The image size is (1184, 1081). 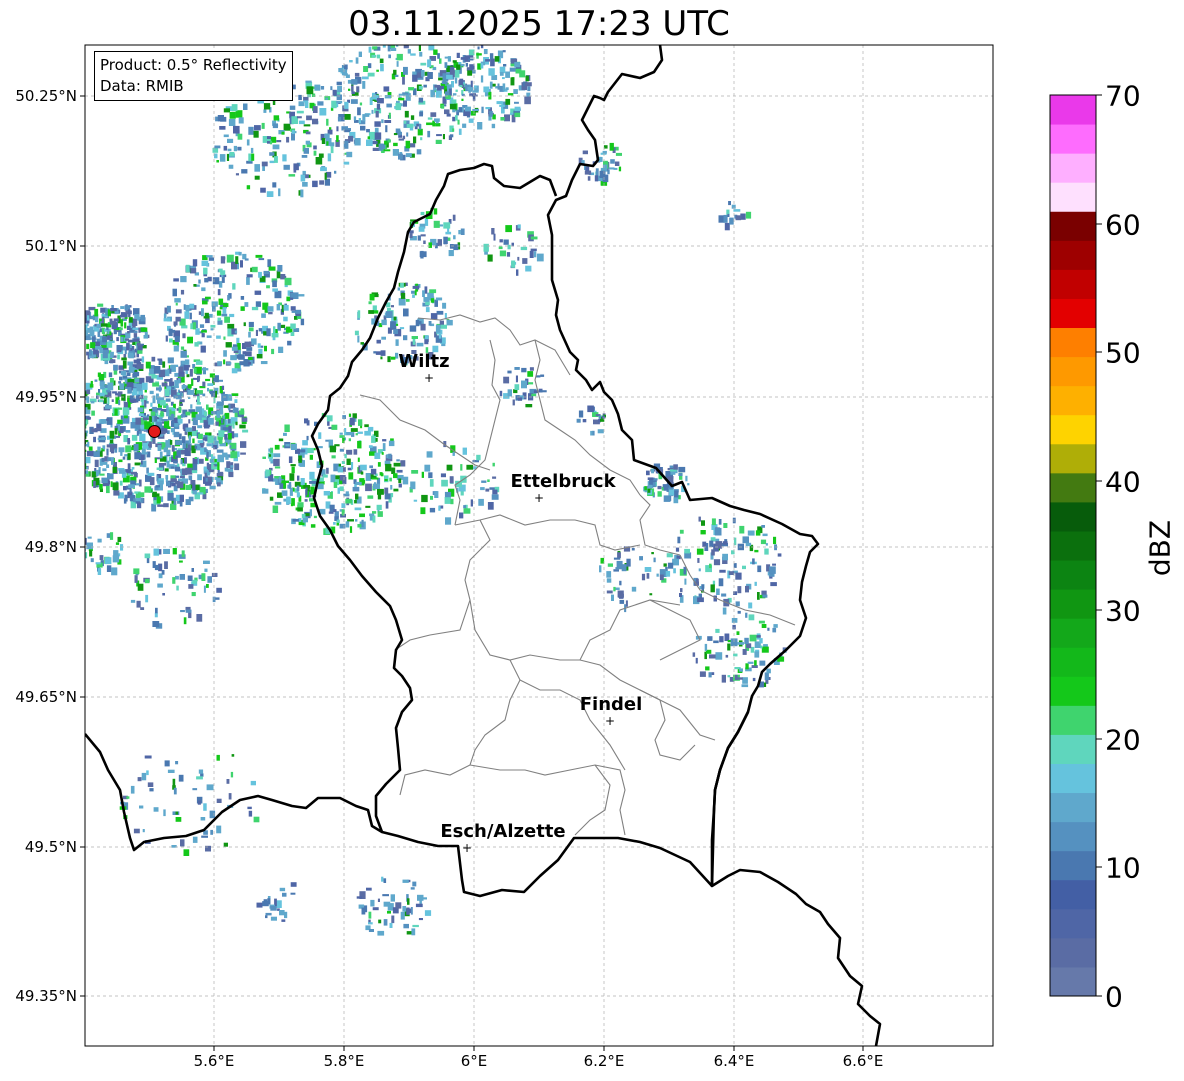 I want to click on colorbar-segment, so click(x=1073, y=778).